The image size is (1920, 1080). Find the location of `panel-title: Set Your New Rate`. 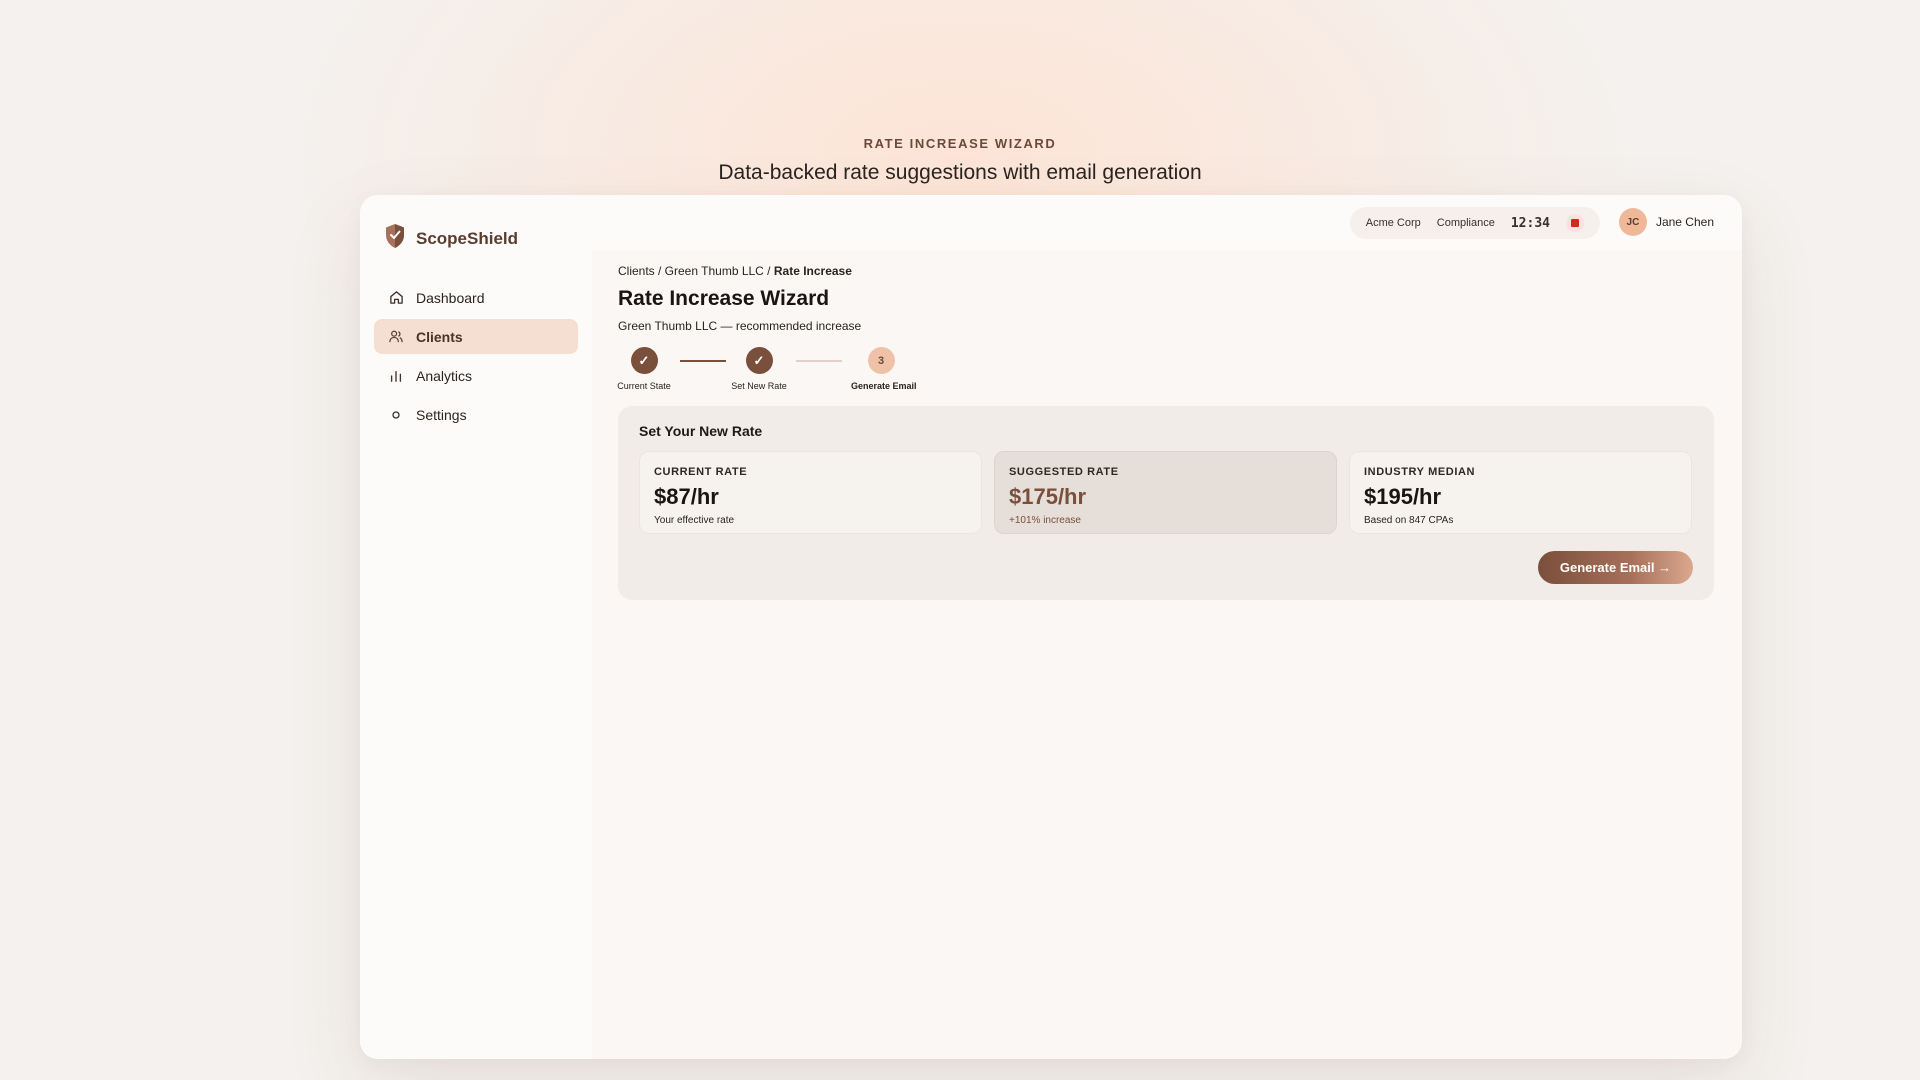

panel-title: Set Your New Rate is located at coordinates (701, 431).